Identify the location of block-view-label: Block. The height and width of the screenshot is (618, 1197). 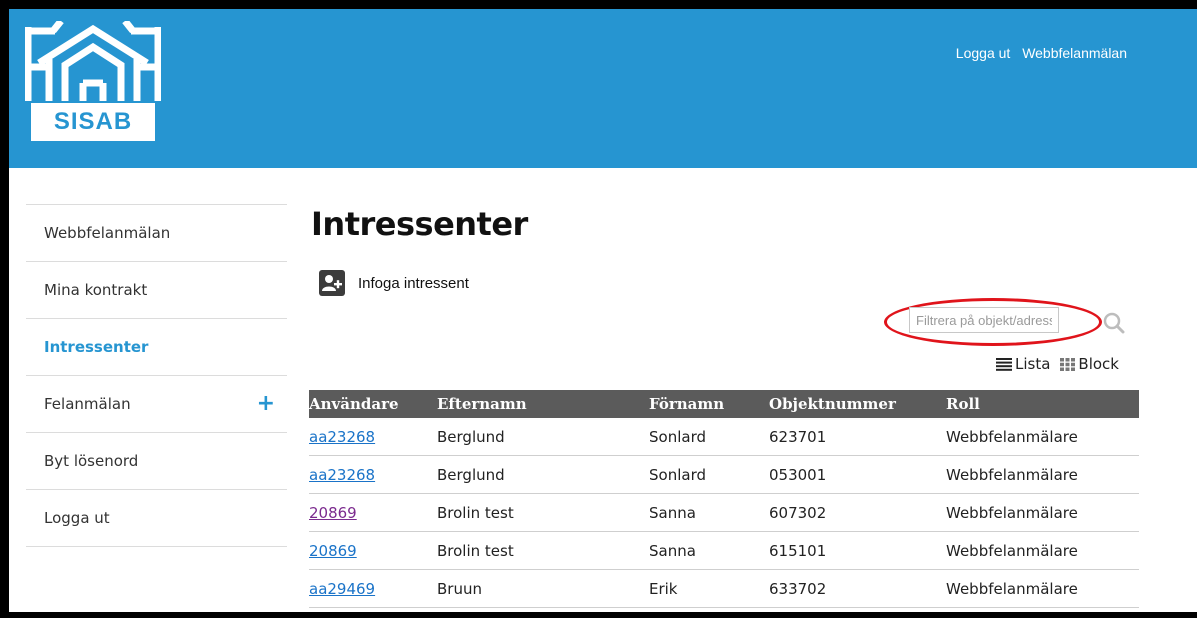
(1098, 364).